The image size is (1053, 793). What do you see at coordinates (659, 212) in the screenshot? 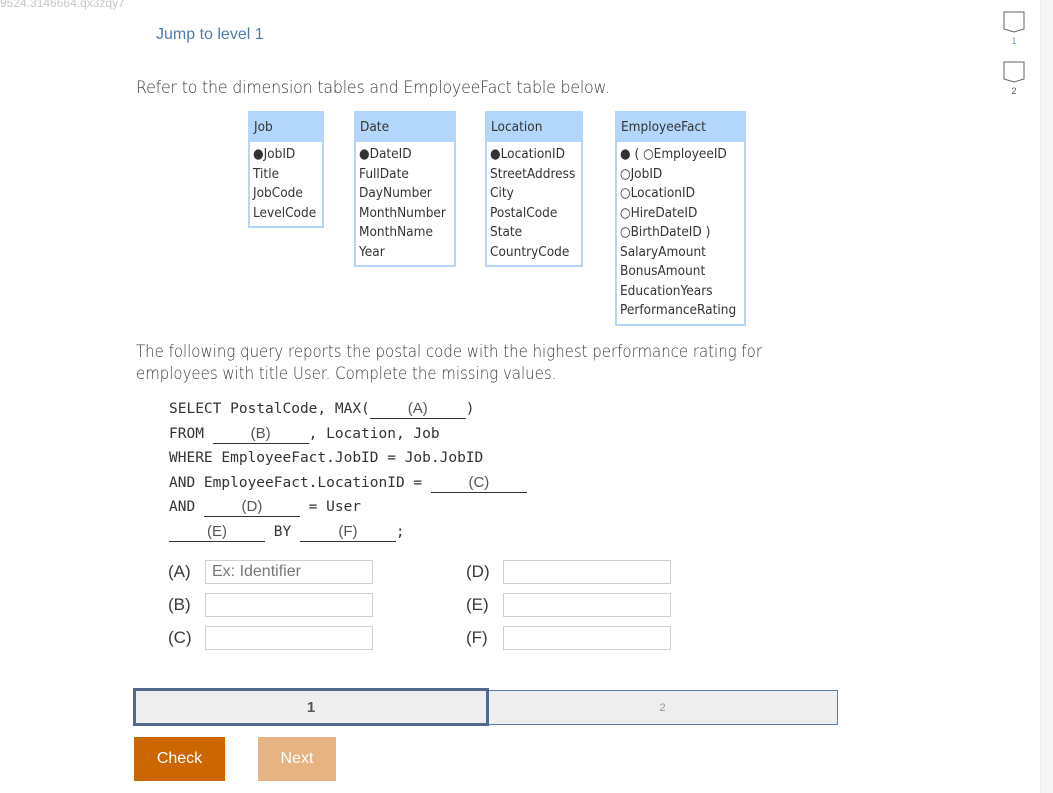
I see `table-column: ○HireDateID` at bounding box center [659, 212].